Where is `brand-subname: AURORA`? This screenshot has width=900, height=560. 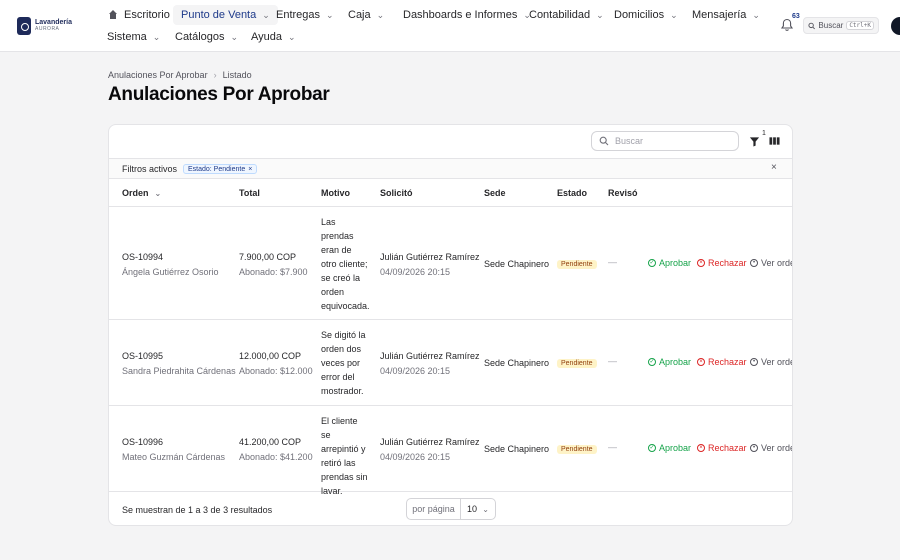 brand-subname: AURORA is located at coordinates (47, 29).